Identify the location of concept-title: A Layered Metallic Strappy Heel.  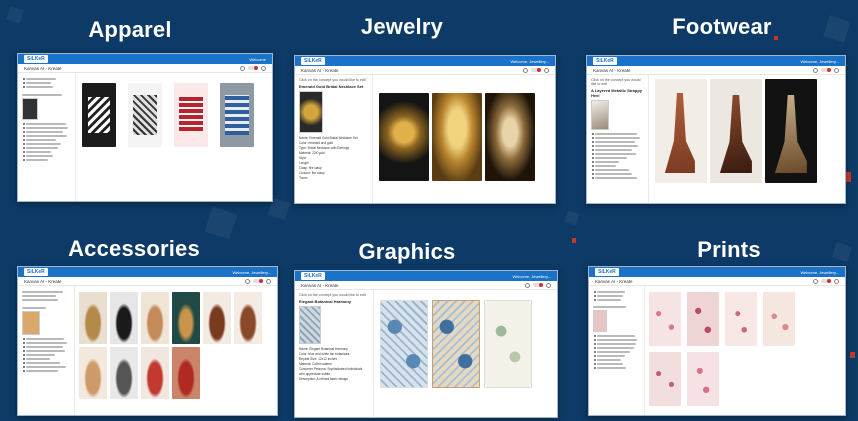
(617, 93).